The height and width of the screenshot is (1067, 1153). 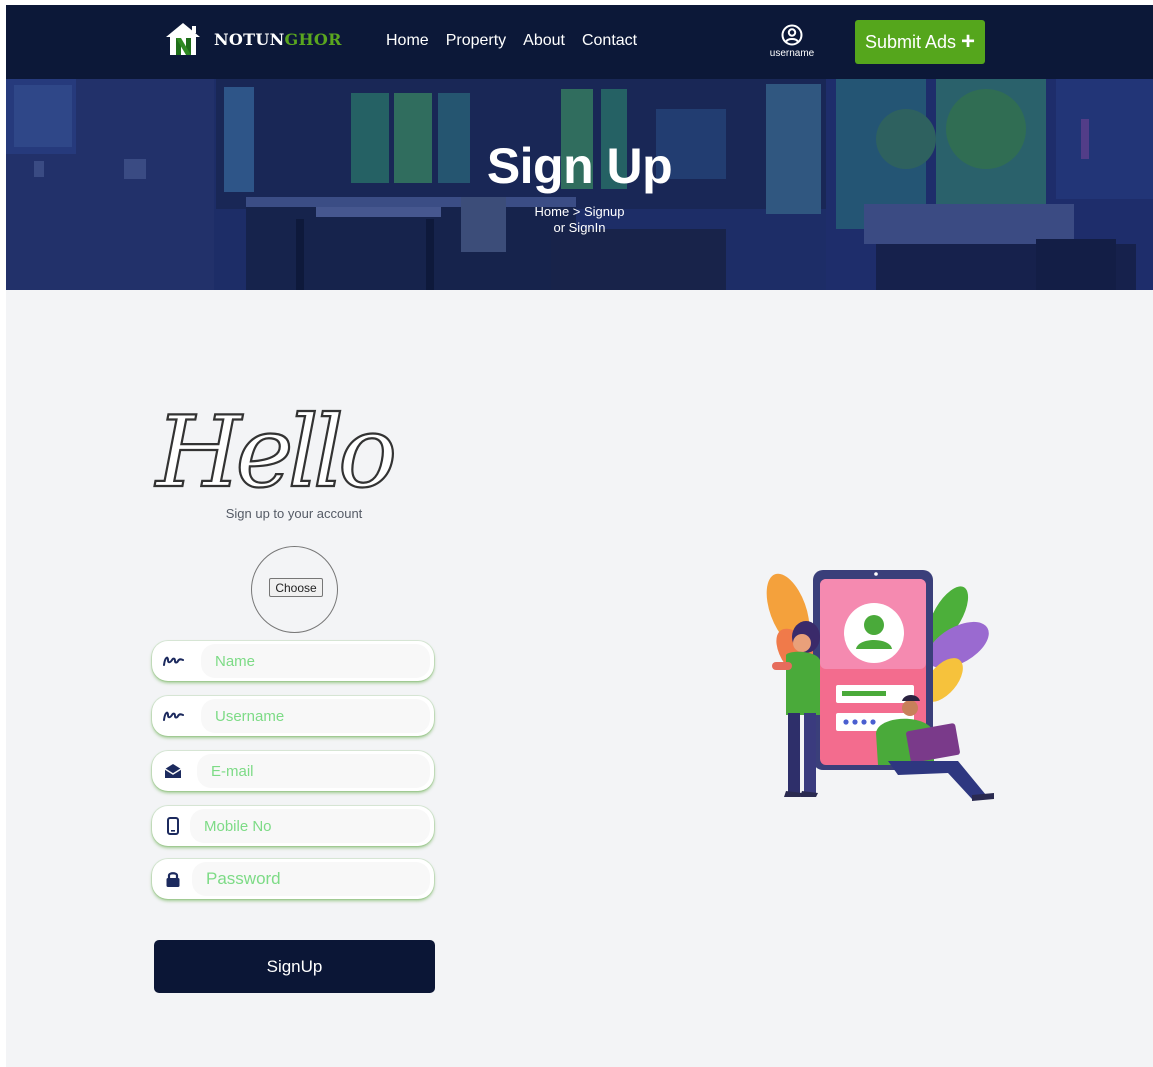 What do you see at coordinates (296, 587) in the screenshot?
I see `choose-file-button: Choose` at bounding box center [296, 587].